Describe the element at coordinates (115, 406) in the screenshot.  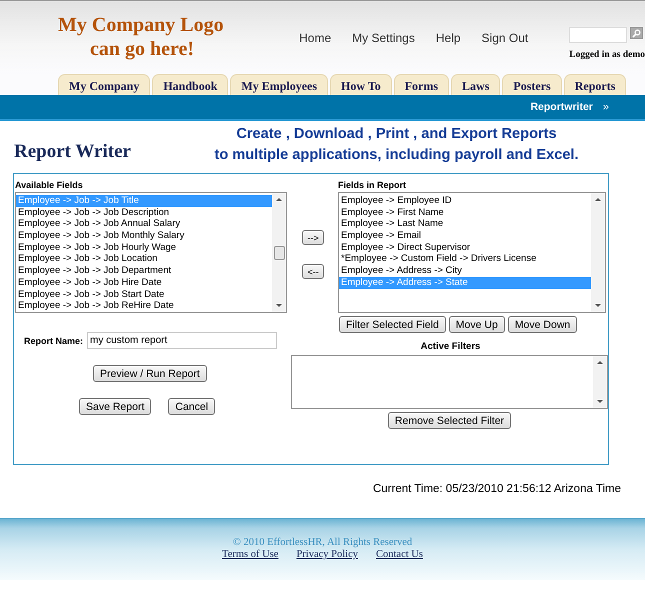
I see `button: Save Report` at that location.